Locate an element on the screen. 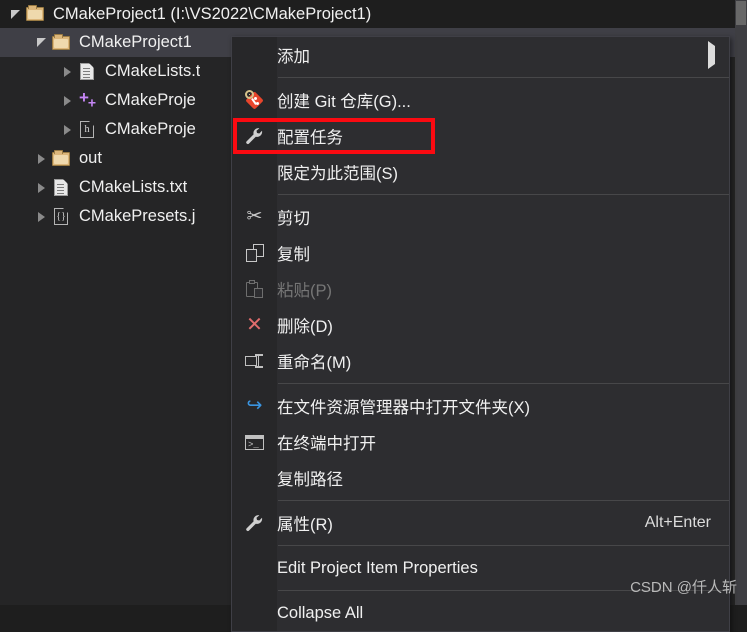  menu-item: 属性(R) Alt+Enter is located at coordinates (480, 523).